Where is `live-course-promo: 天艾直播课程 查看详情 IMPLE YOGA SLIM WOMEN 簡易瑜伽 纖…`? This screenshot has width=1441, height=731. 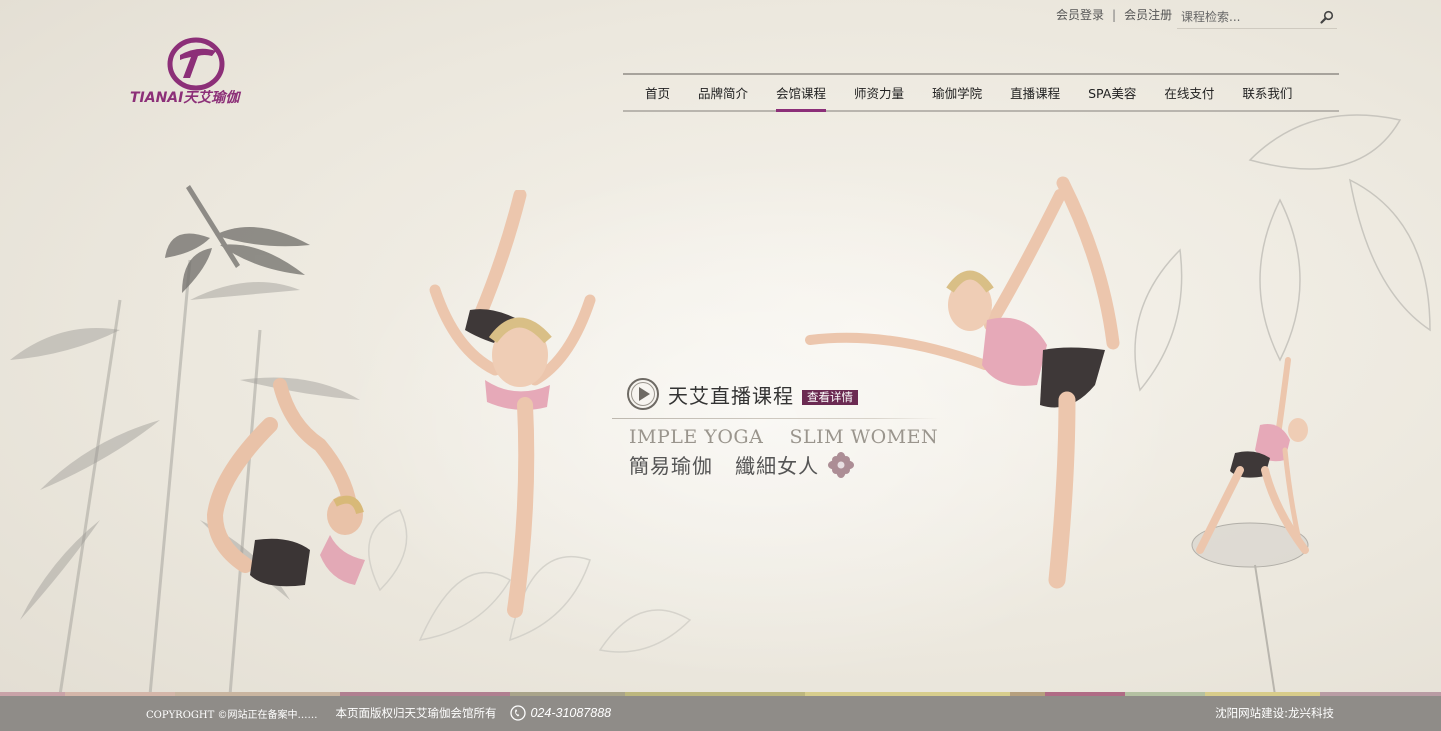
live-course-promo: 天艾直播课程 查看详情 IMPLE YOGA SLIM WOMEN 簡易瑜伽 纖… is located at coordinates (777, 426).